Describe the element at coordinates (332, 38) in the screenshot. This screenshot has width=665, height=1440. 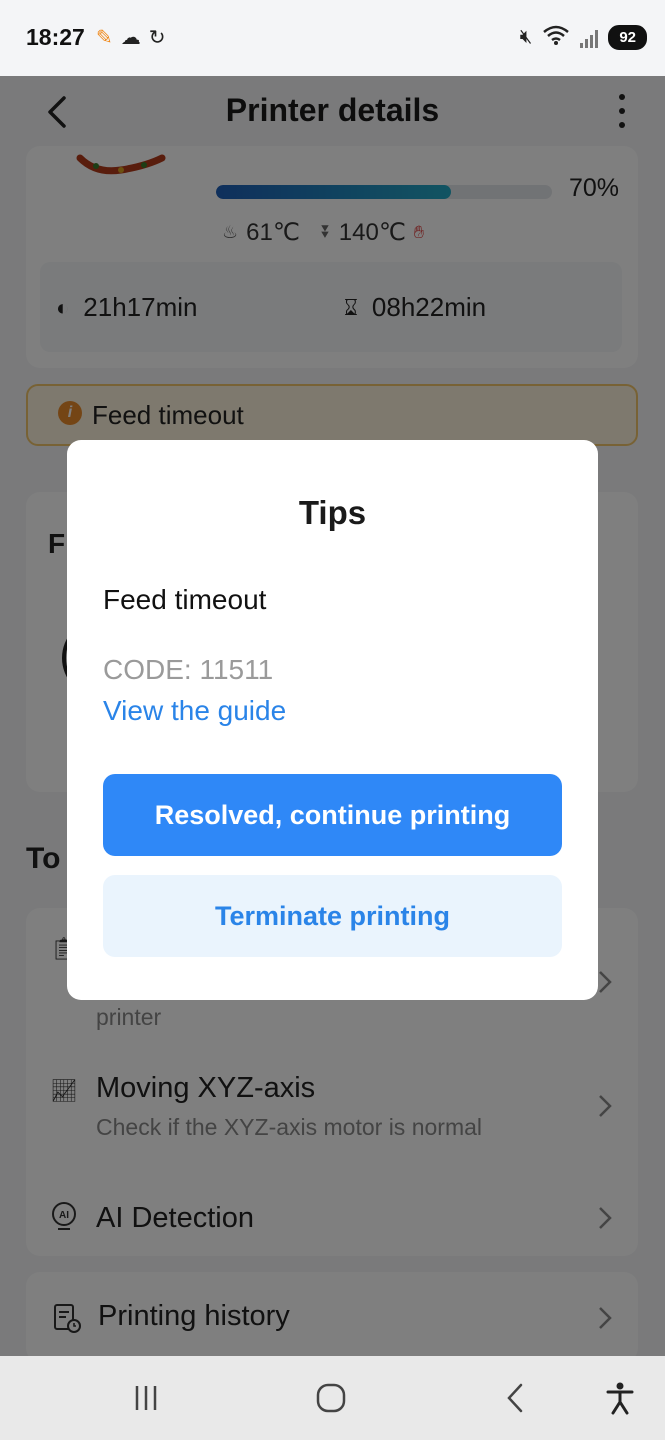
I see `status-bar: 18:27 ✎ ☁ ↻ 🔇︎ 92` at that location.